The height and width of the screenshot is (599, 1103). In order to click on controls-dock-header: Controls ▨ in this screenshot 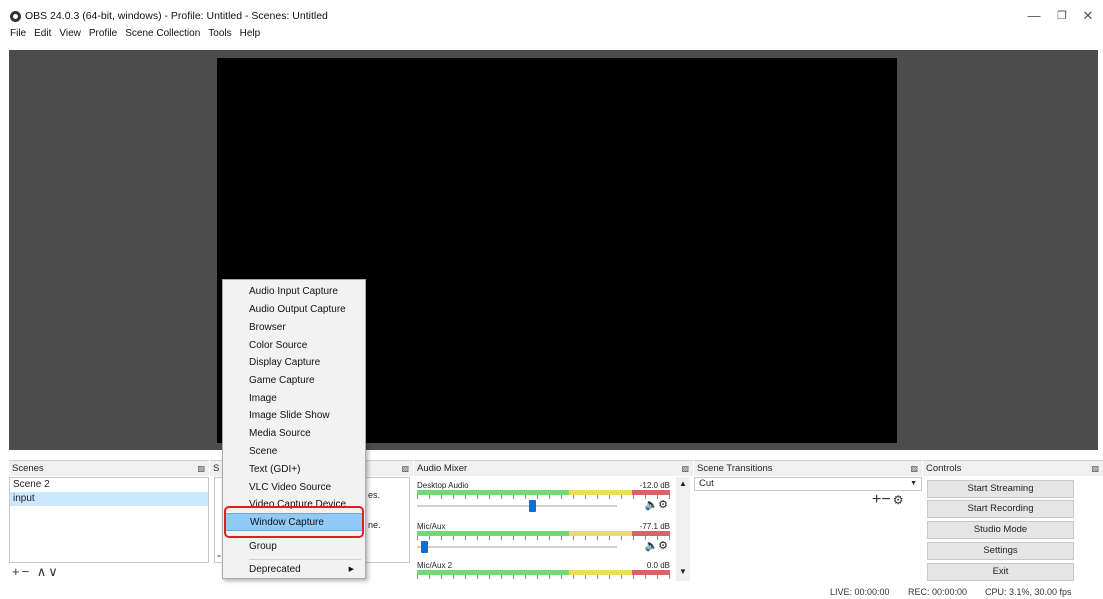, I will do `click(1013, 468)`.